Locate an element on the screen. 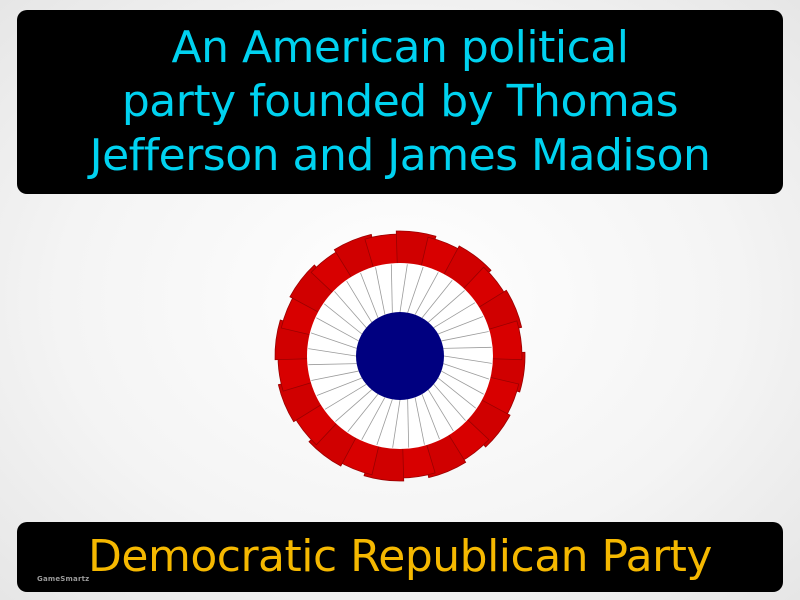  term-panel: Democratic Republican Party is located at coordinates (400, 557).